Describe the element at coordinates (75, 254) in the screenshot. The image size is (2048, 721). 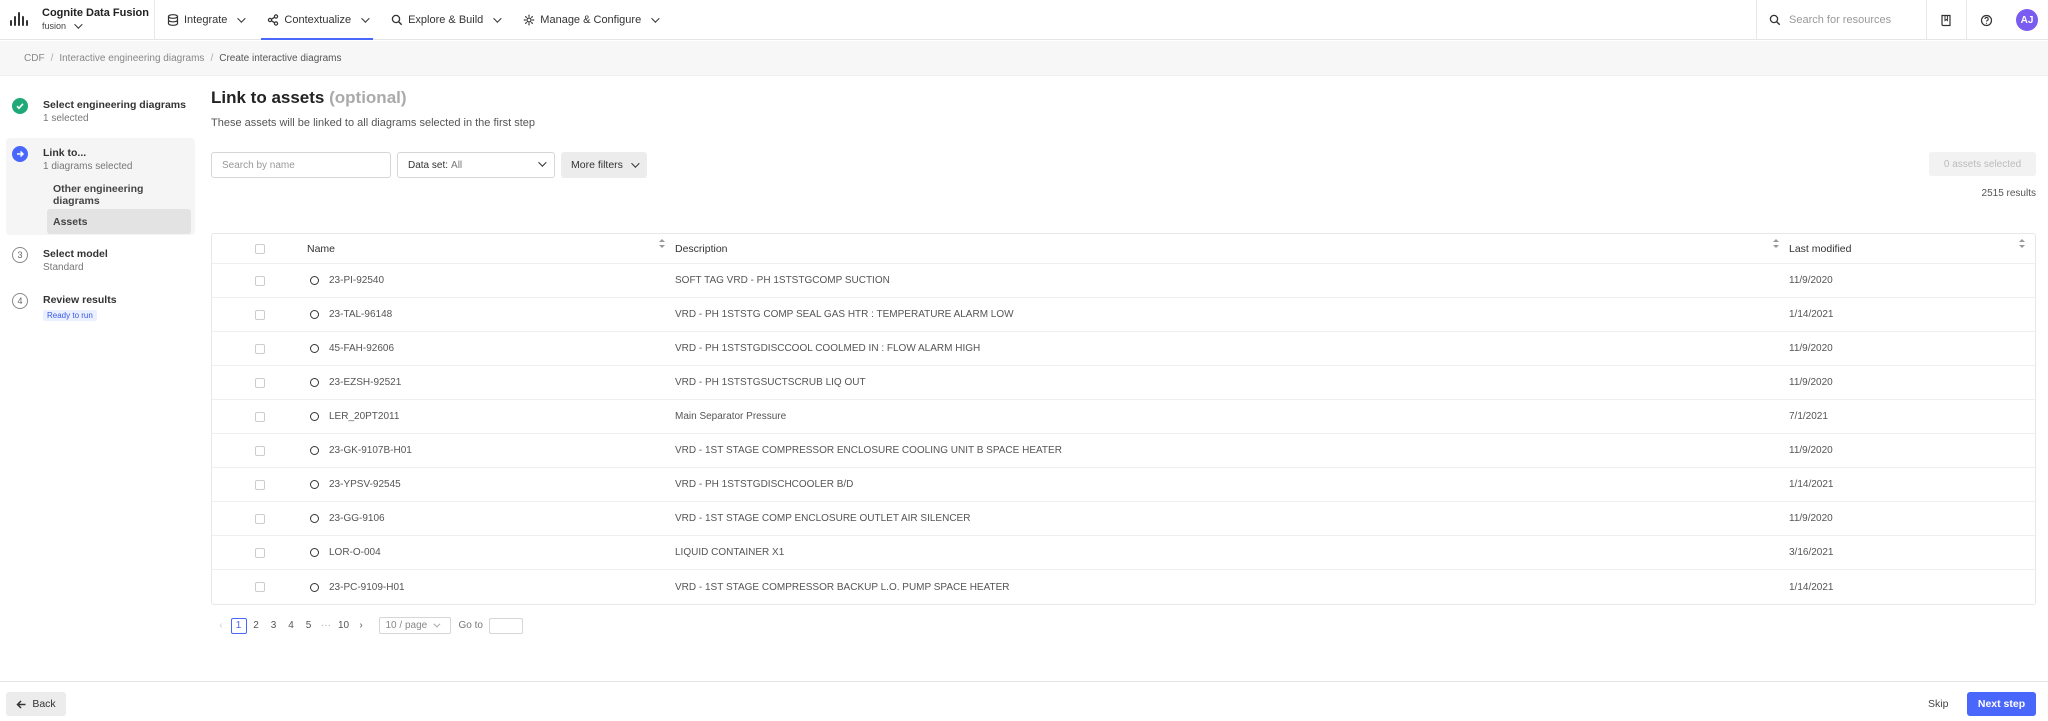
I see `step-title: Select model` at that location.